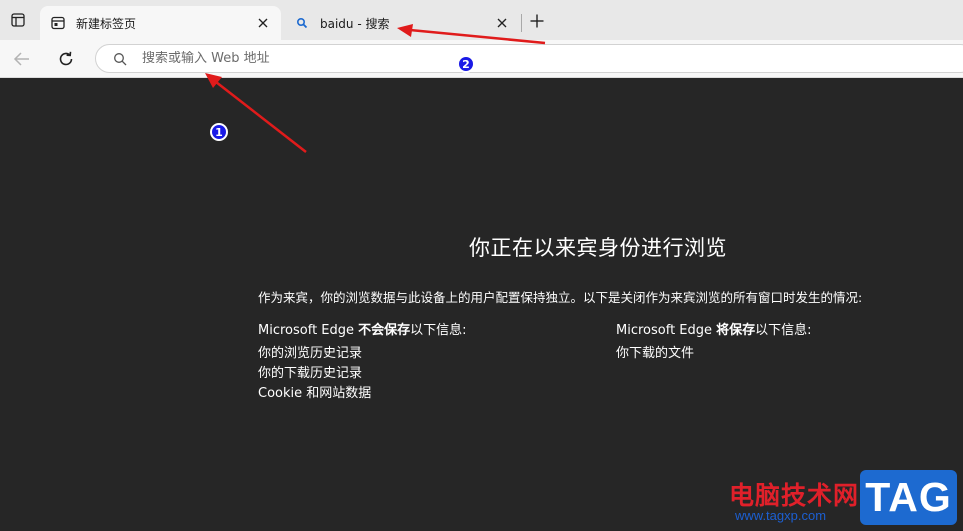  I want to click on saved-heading: Microsoft Edge 将保存以下信息:, so click(714, 328).